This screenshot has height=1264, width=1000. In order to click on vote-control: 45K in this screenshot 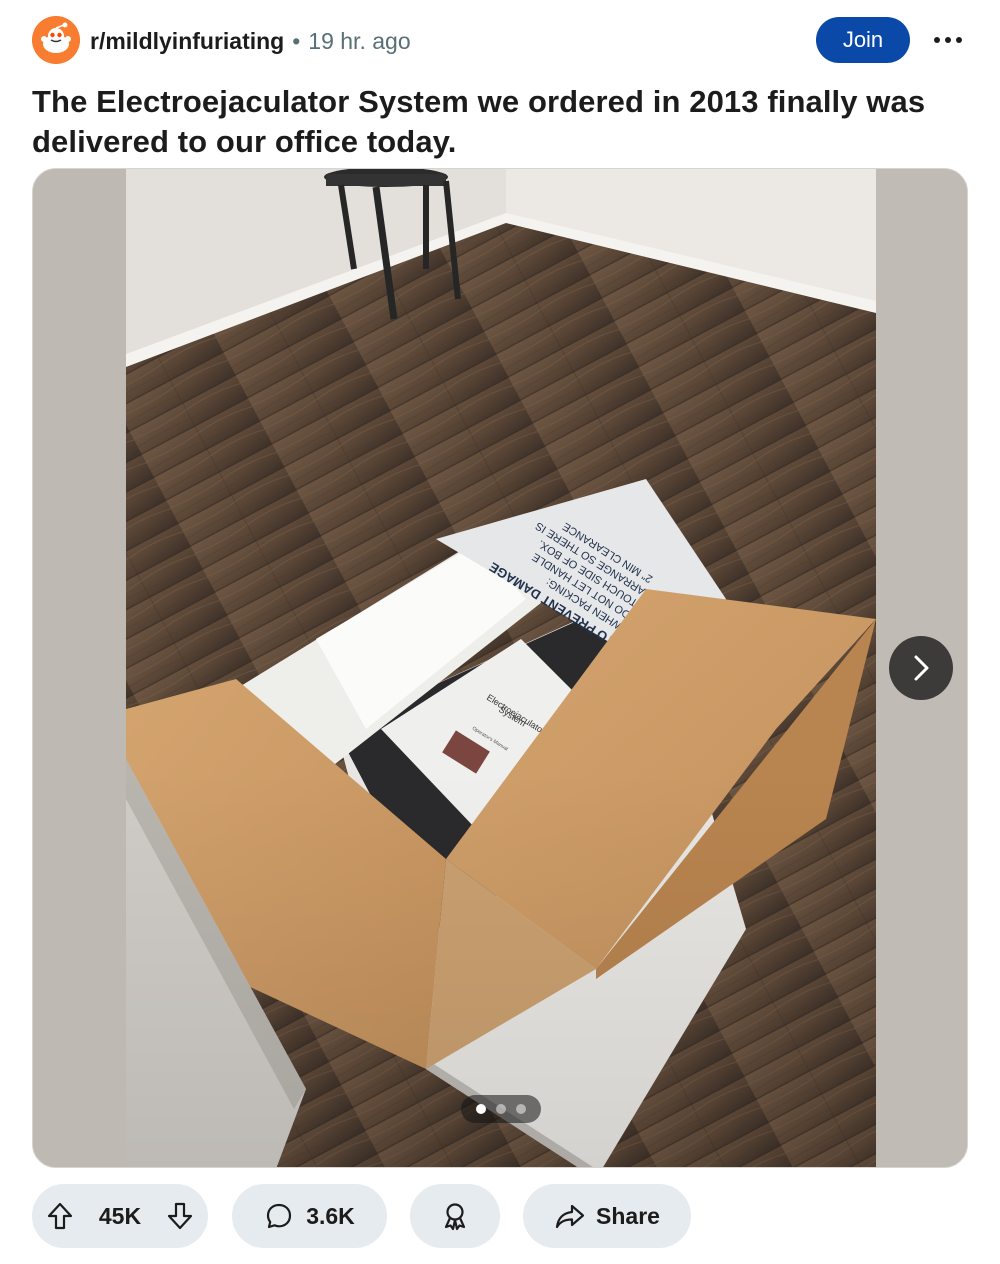, I will do `click(120, 1216)`.